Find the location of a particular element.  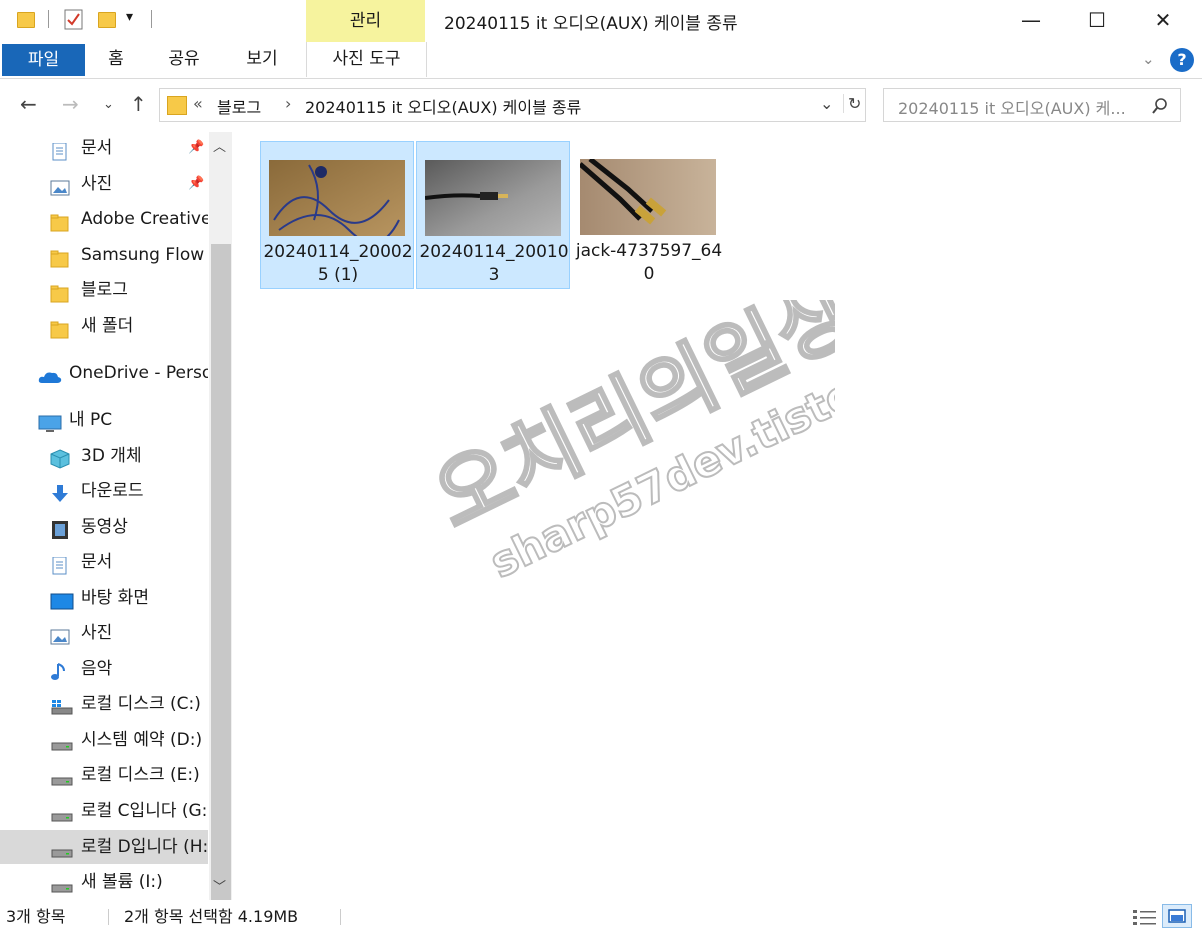

up-icon: ↑ is located at coordinates (138, 104).